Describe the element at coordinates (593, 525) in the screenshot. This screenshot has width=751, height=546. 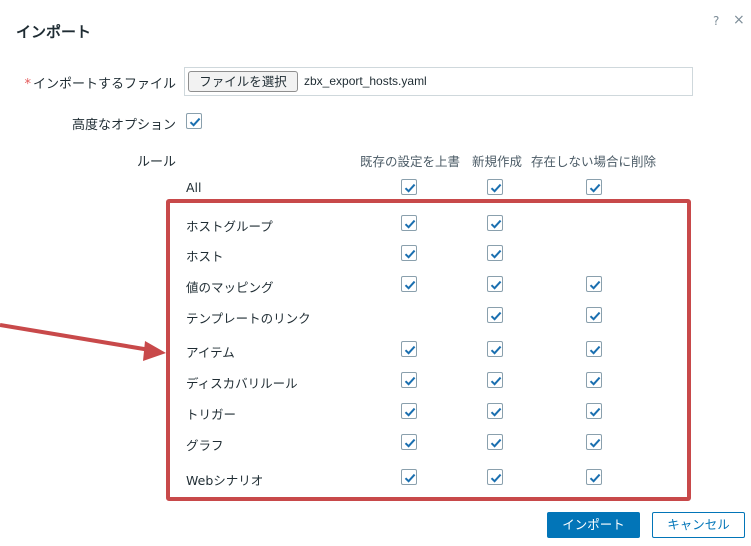
I see `import-button: インポート` at that location.